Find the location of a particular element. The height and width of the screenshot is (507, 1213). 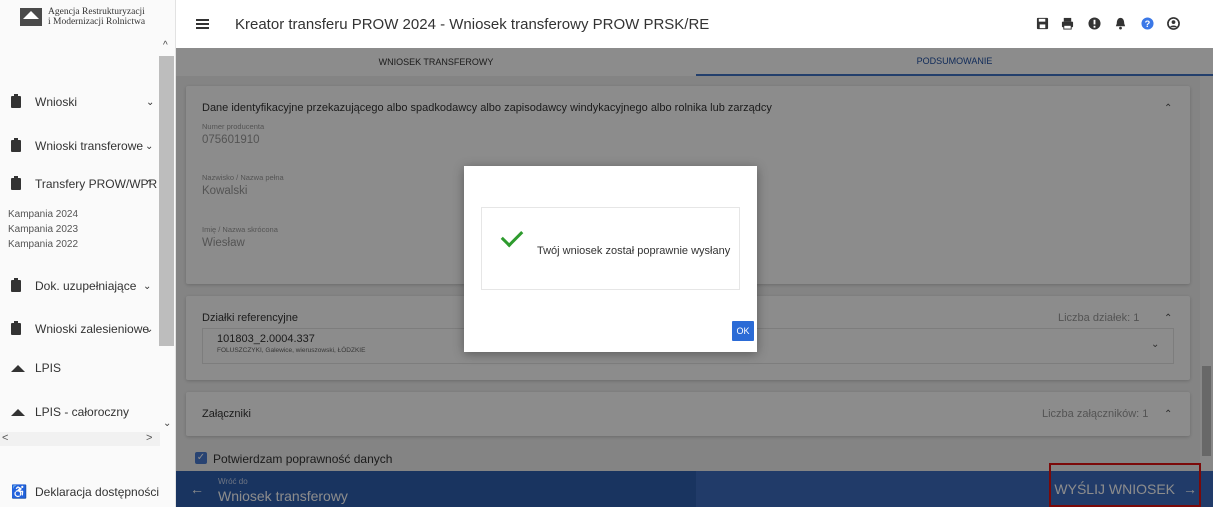

sidebar-item-deklaracja: ♿ Deklaracja dostępności is located at coordinates (80, 492).